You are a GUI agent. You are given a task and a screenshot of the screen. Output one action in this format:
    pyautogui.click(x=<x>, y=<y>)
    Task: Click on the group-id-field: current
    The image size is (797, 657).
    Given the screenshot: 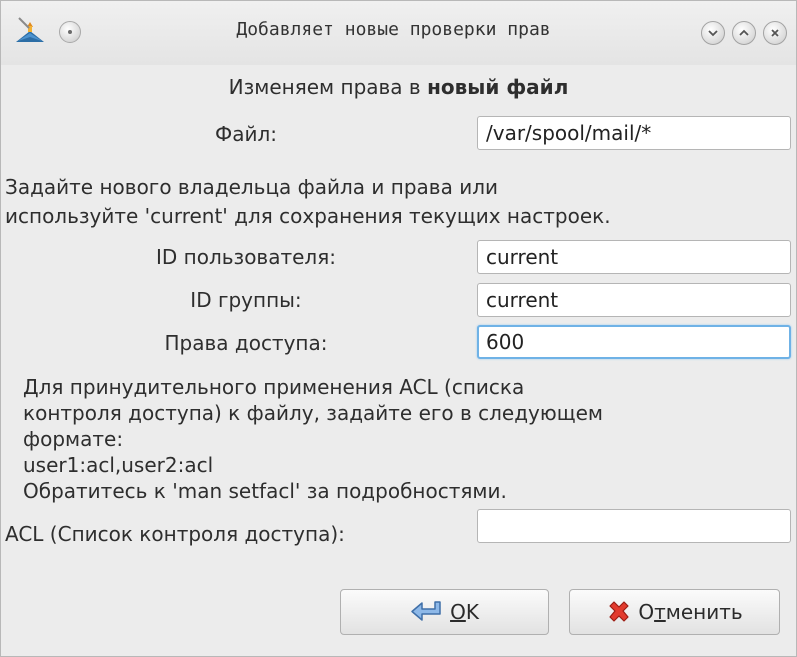 What is the action you would take?
    pyautogui.click(x=634, y=300)
    